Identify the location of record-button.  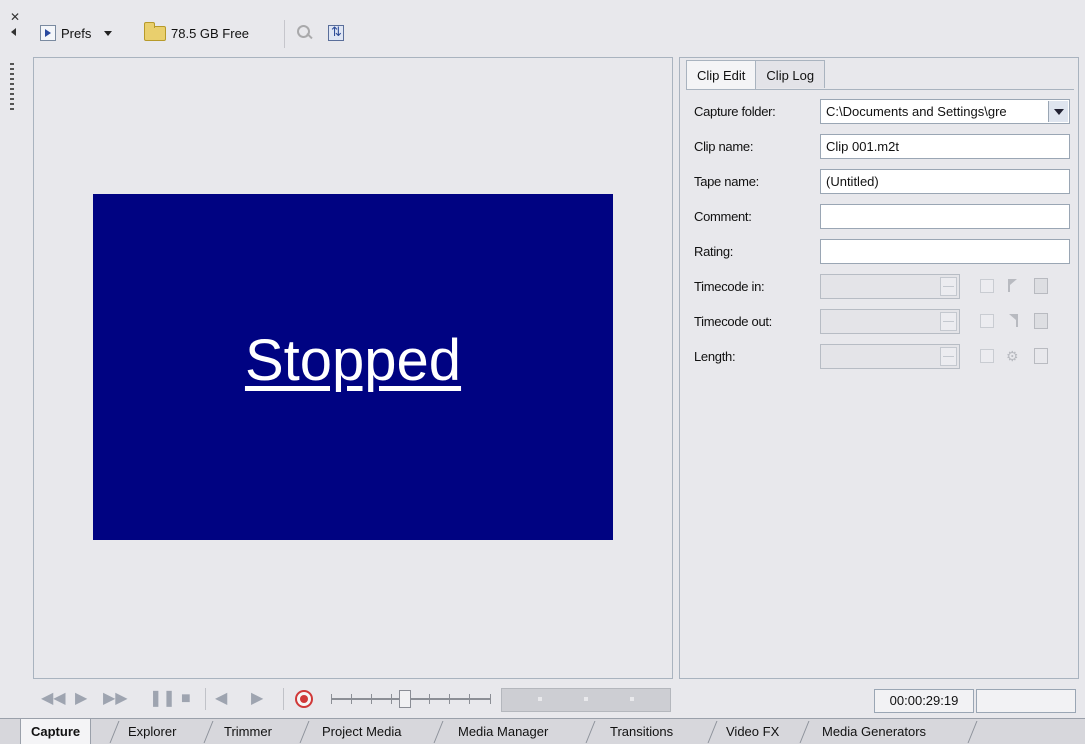
(304, 699).